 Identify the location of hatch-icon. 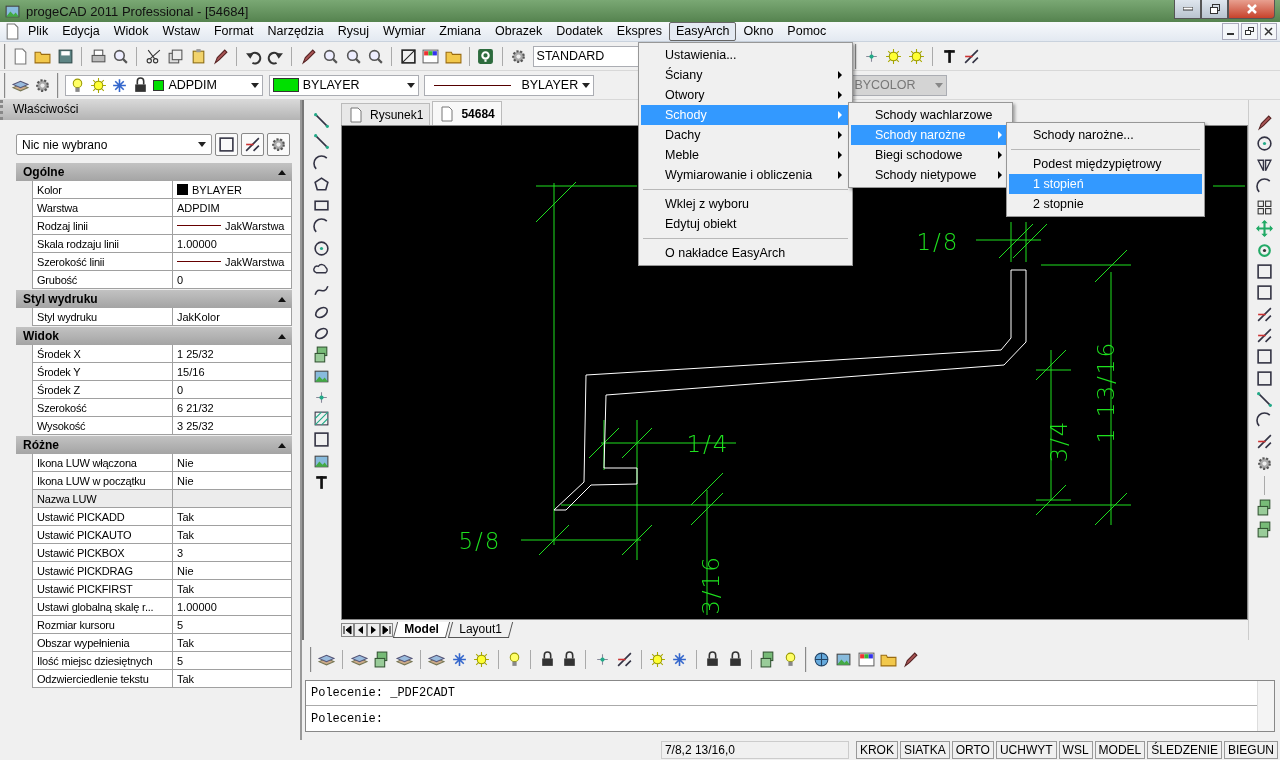
(321, 419).